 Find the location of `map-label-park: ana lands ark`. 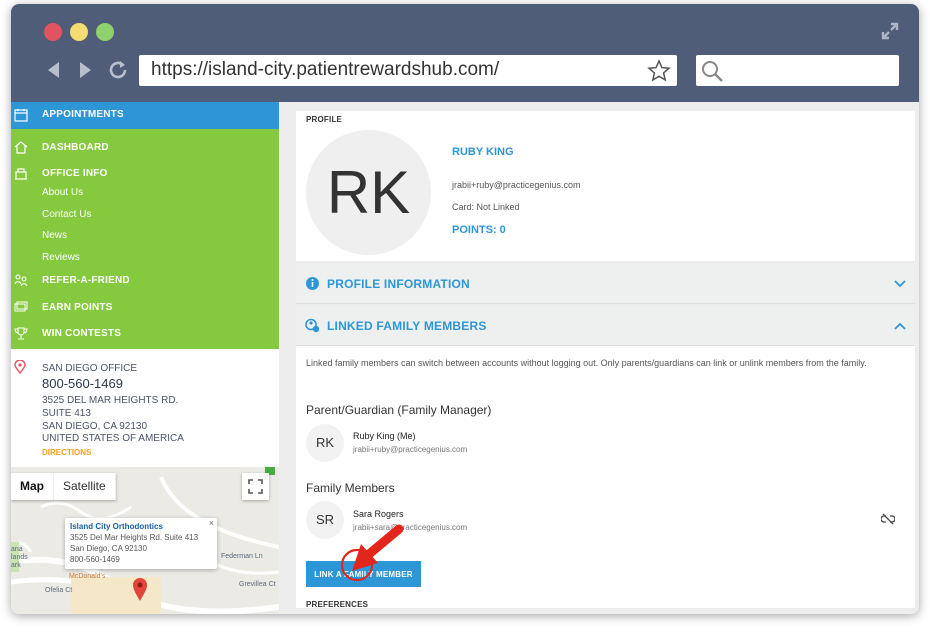

map-label-park: ana lands ark is located at coordinates (19, 557).